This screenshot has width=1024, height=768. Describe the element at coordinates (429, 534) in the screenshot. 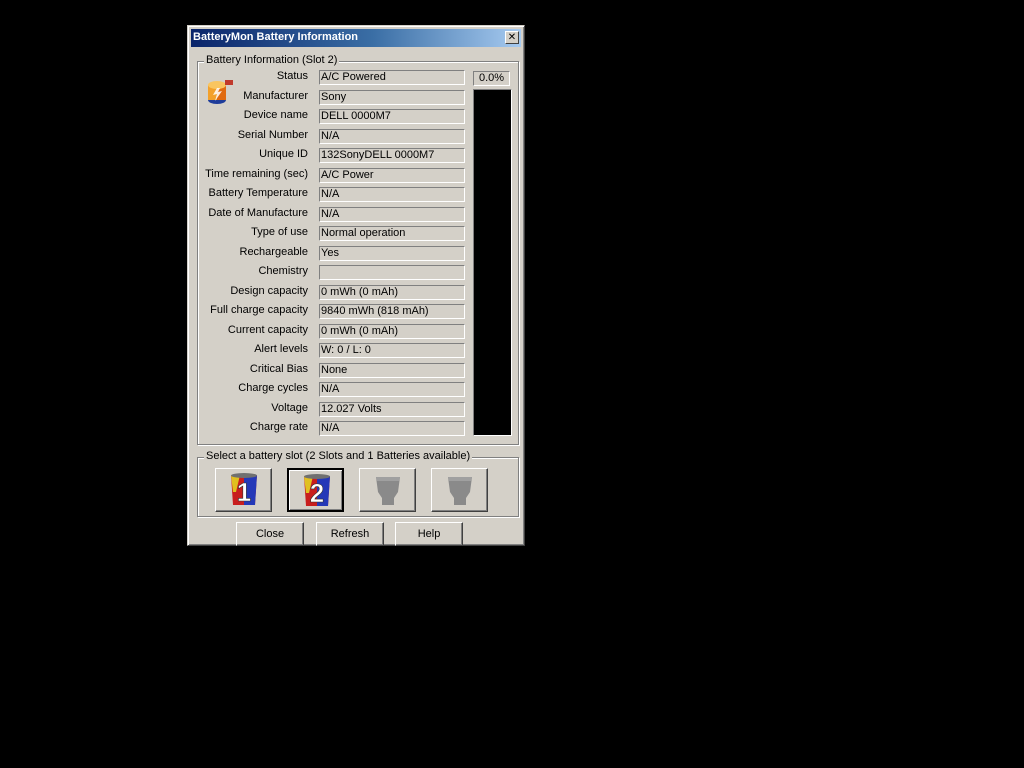

I see `help-button: Help` at that location.